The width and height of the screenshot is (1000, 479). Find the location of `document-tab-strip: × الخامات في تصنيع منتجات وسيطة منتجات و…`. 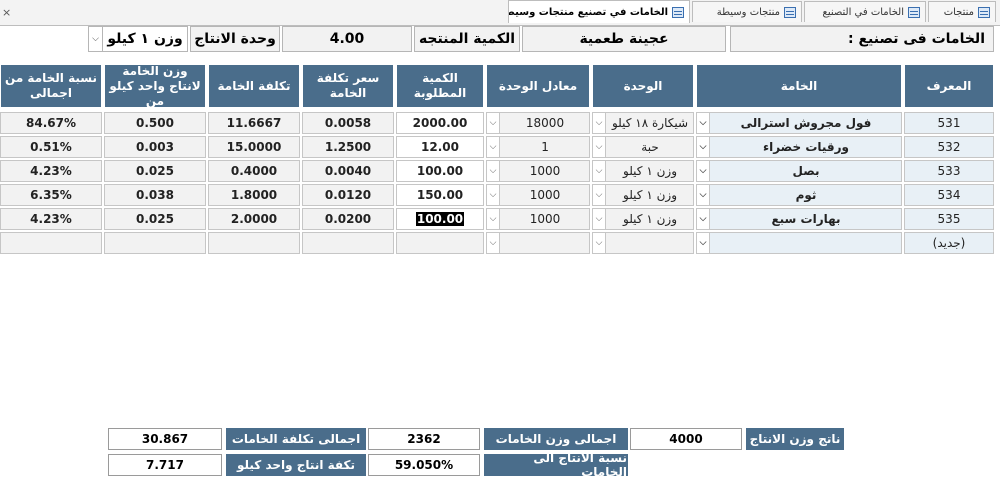

document-tab-strip: × الخامات في تصنيع منتجات وسيطة منتجات و… is located at coordinates (500, 13).